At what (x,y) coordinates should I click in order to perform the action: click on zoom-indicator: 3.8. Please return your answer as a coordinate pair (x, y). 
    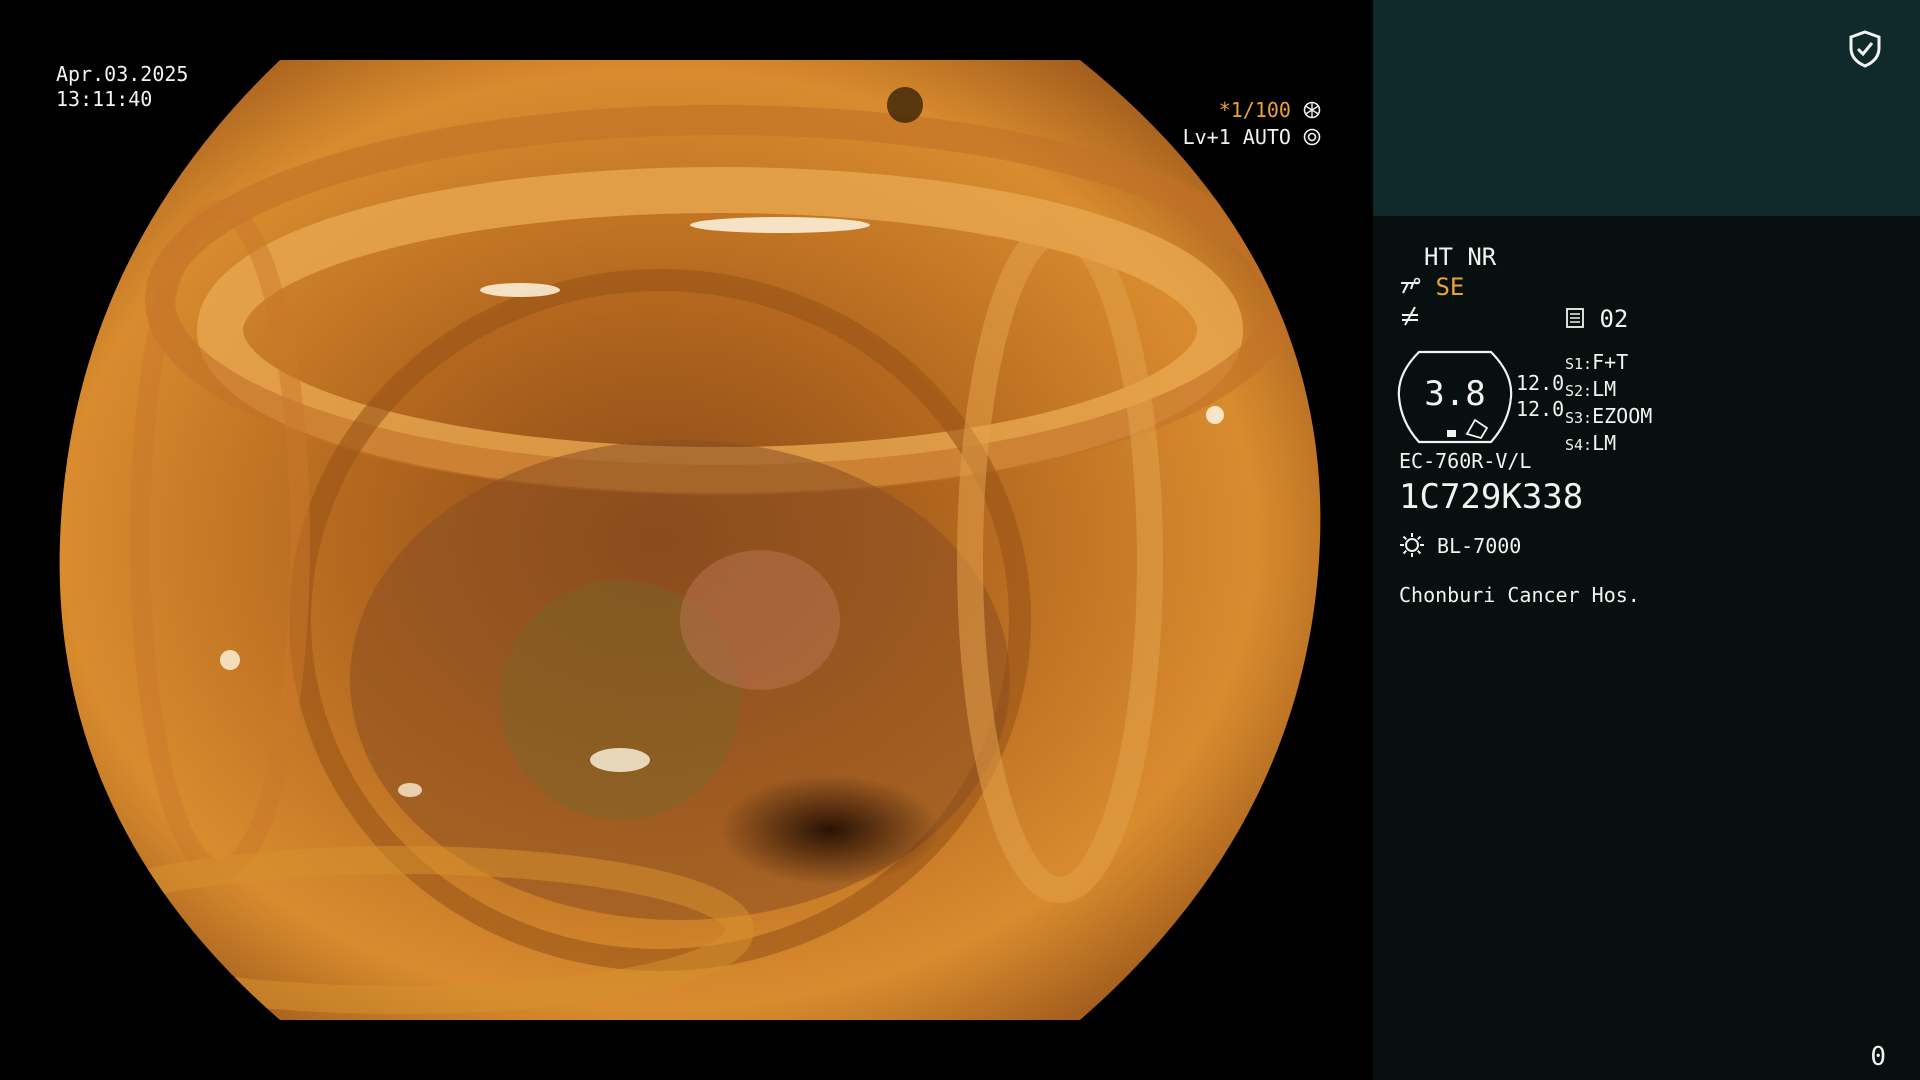
    Looking at the image, I should click on (1455, 397).